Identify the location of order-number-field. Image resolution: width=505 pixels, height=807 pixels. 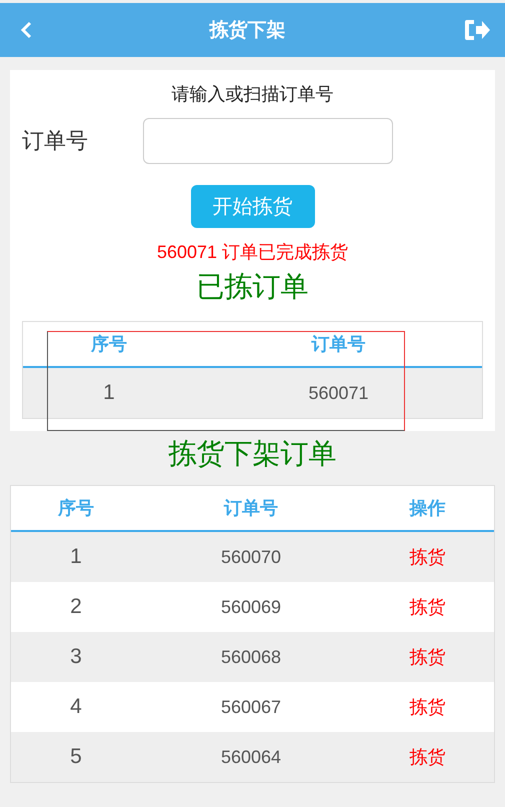
(268, 141).